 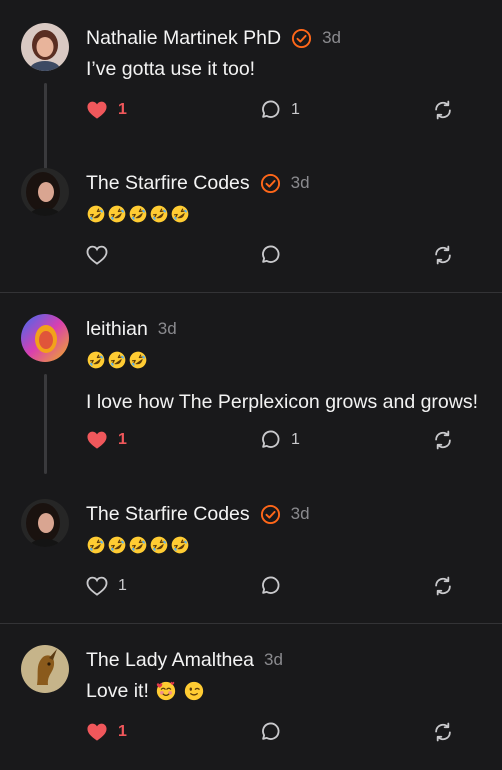 What do you see at coordinates (45, 424) in the screenshot?
I see `thread-line` at bounding box center [45, 424].